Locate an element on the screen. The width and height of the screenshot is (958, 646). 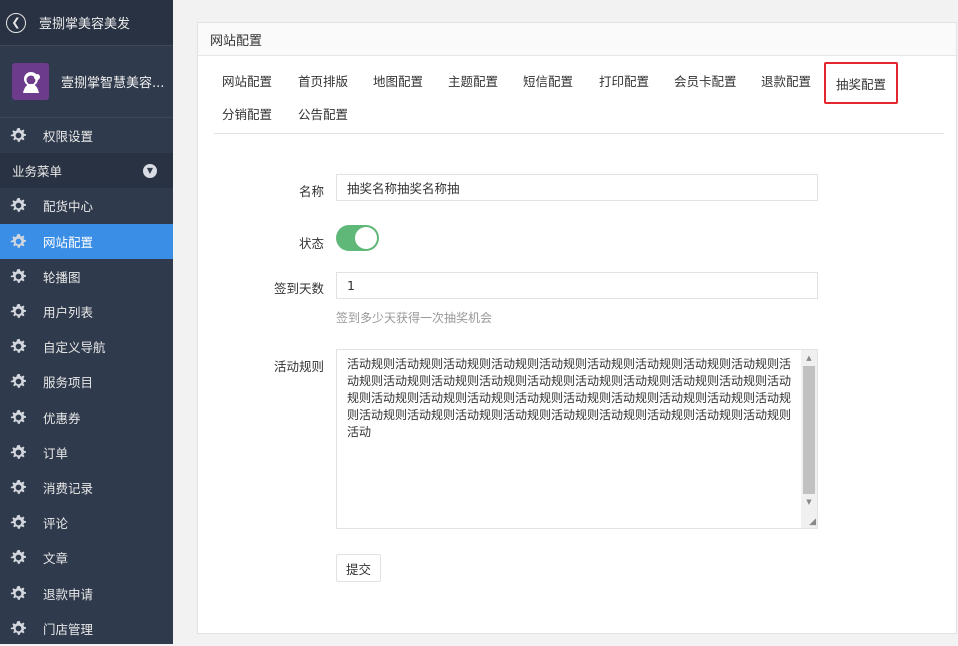
tab-membership-config: 会员卡配置 is located at coordinates (705, 80).